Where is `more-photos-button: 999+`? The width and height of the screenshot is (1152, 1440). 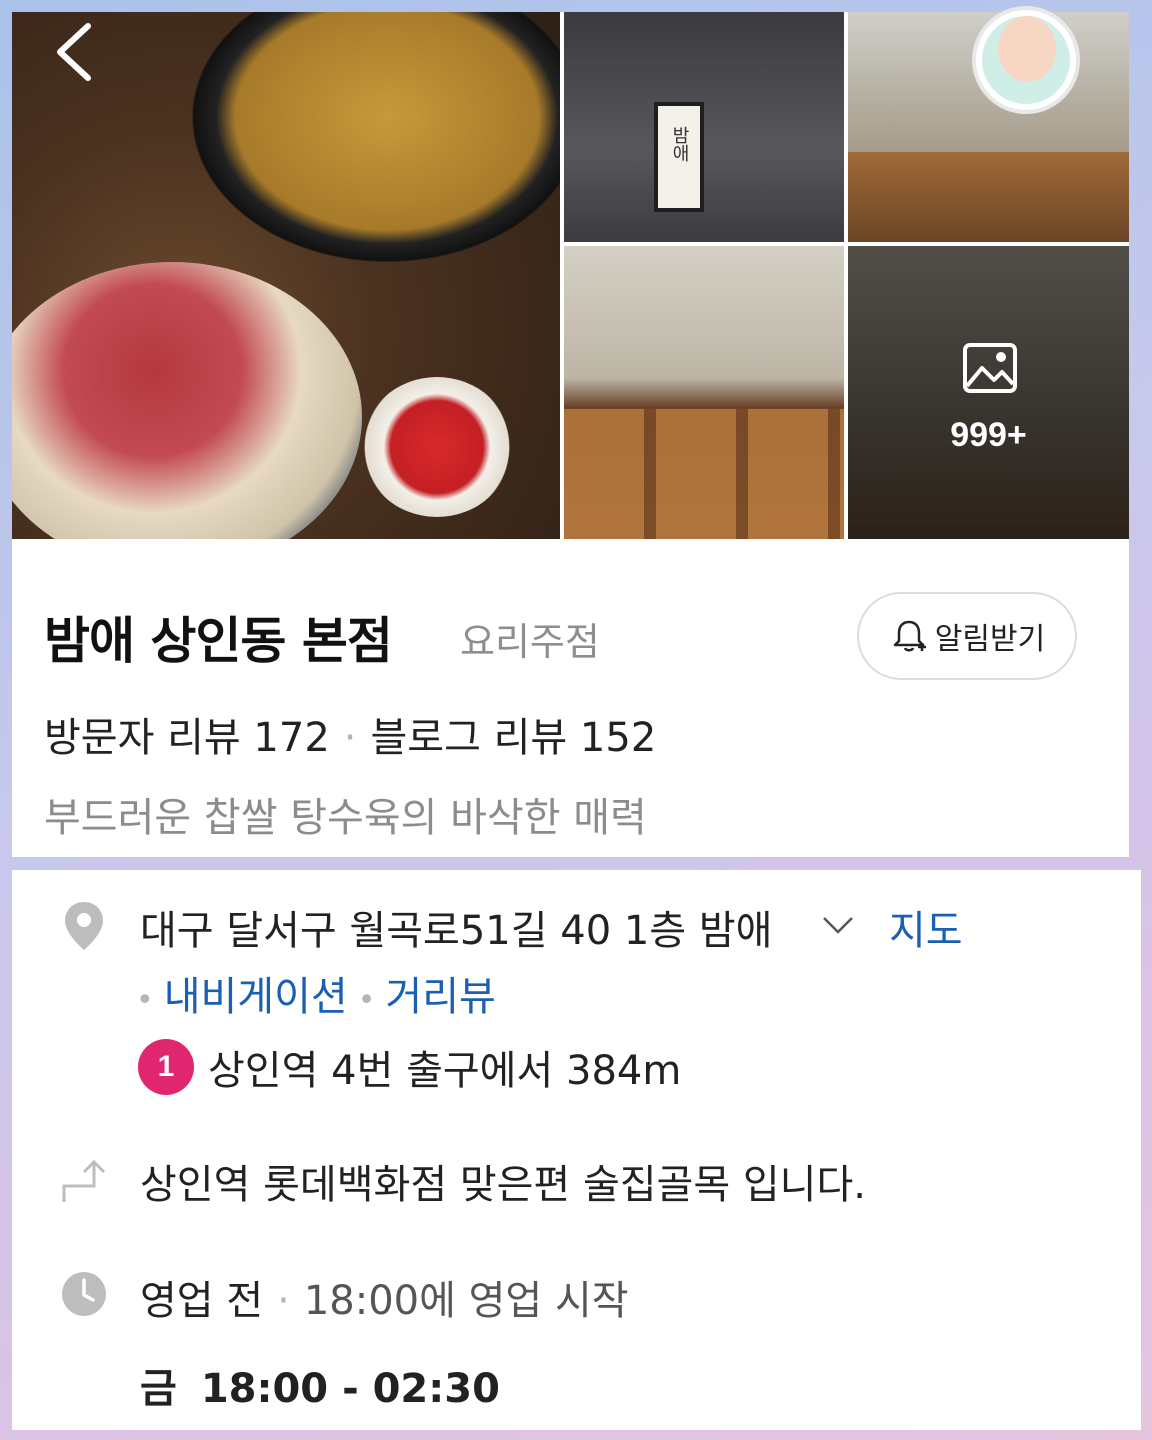
more-photos-button: 999+ is located at coordinates (988, 392).